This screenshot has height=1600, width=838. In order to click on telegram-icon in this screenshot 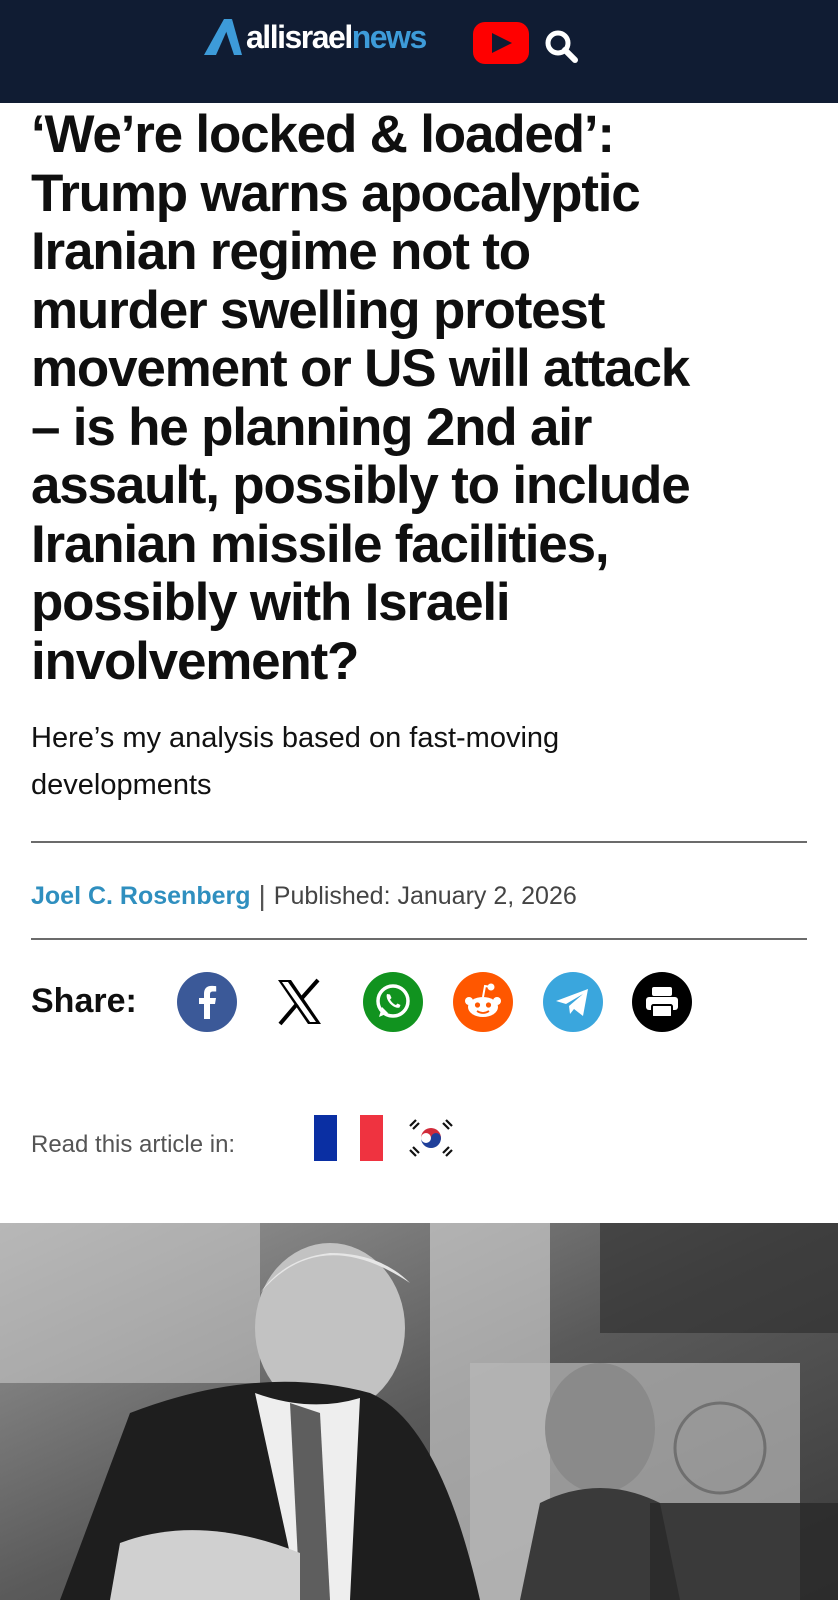, I will do `click(573, 1002)`.